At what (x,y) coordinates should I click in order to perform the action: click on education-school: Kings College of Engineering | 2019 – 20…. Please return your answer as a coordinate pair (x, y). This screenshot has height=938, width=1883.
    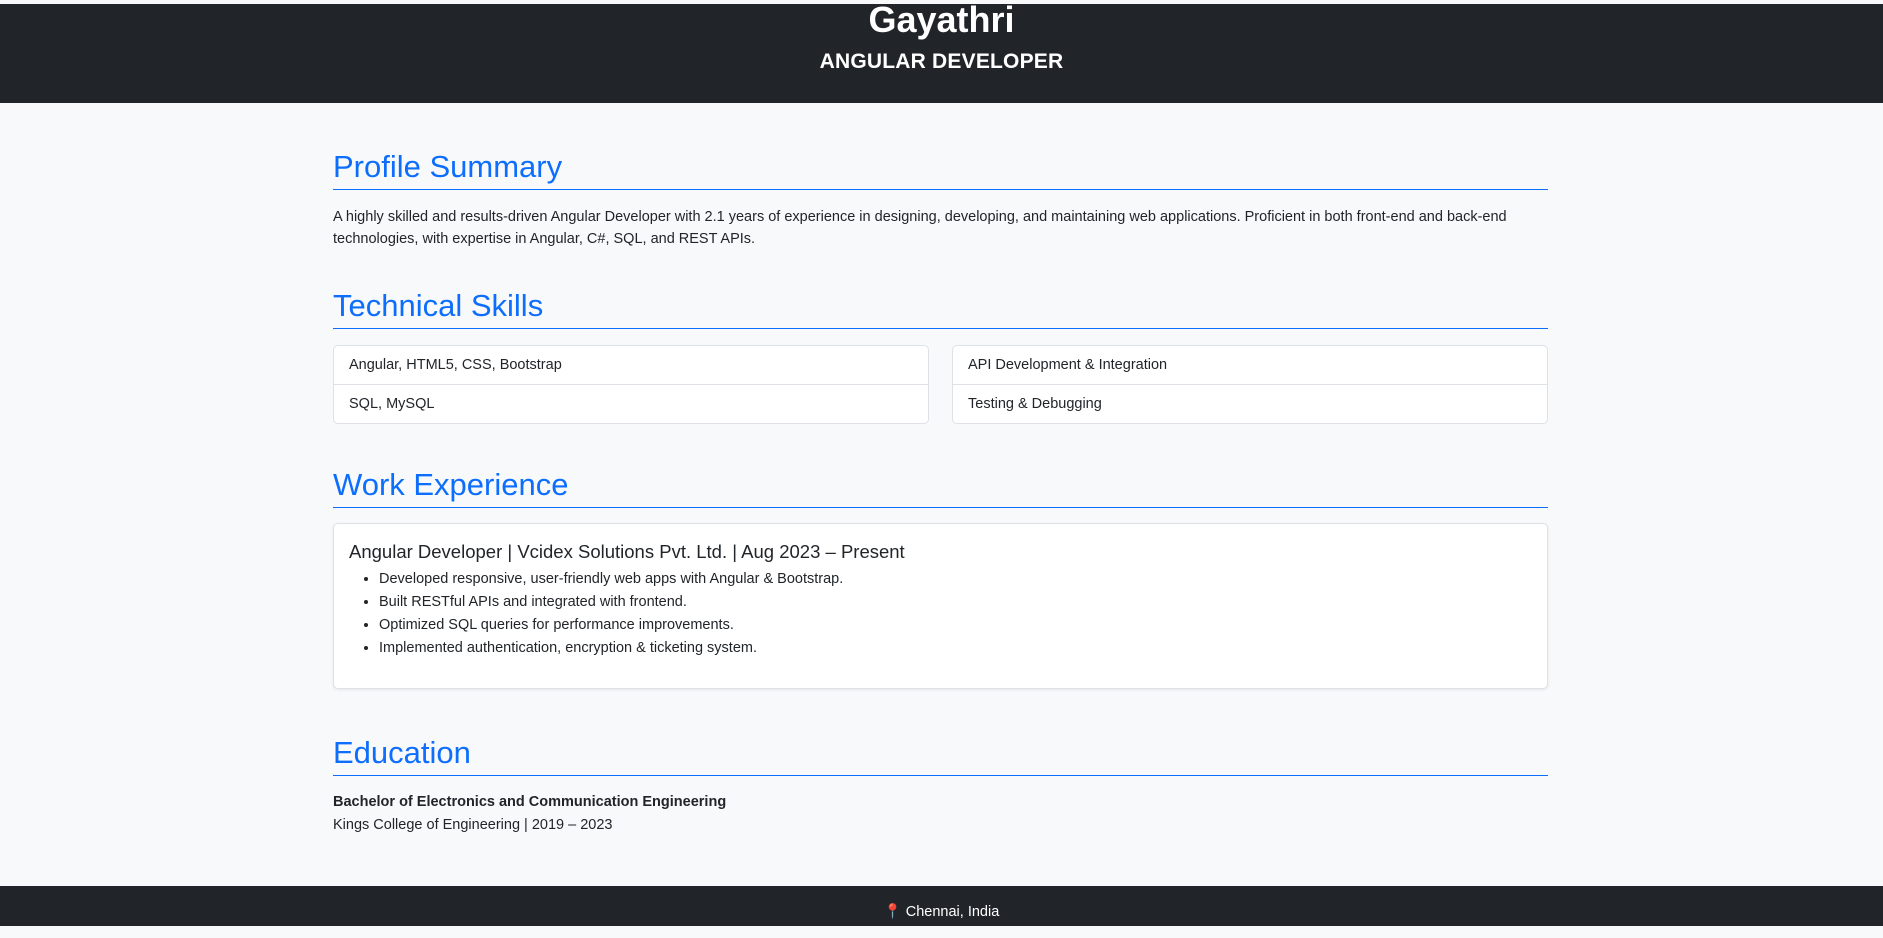
    Looking at the image, I should click on (473, 825).